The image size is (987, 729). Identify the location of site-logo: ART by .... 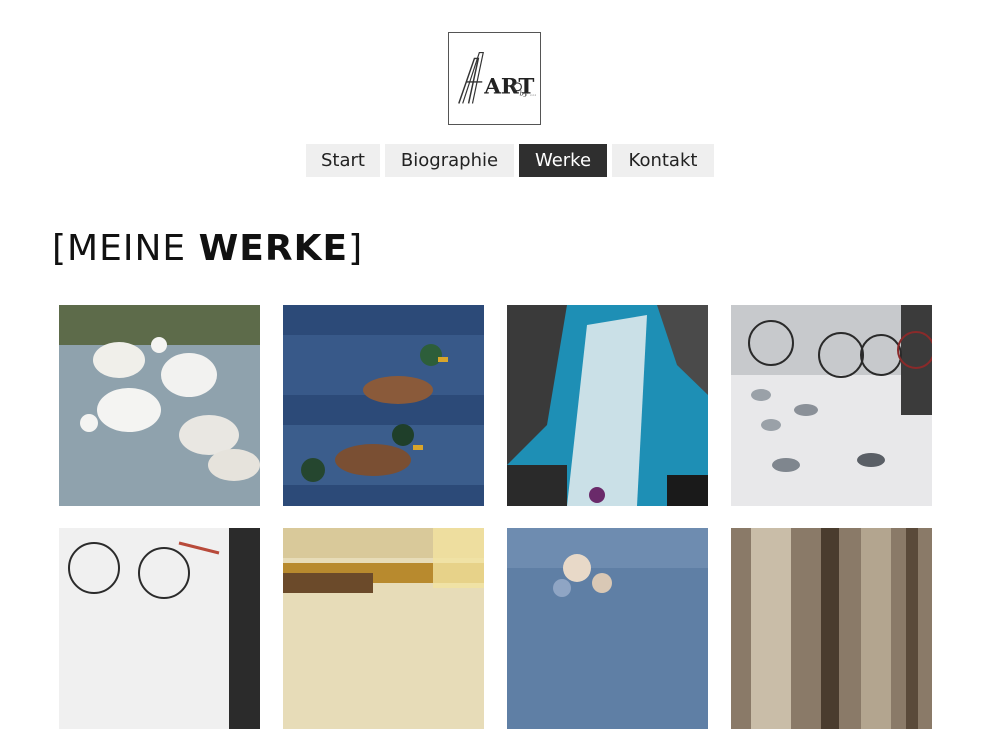
(494, 78).